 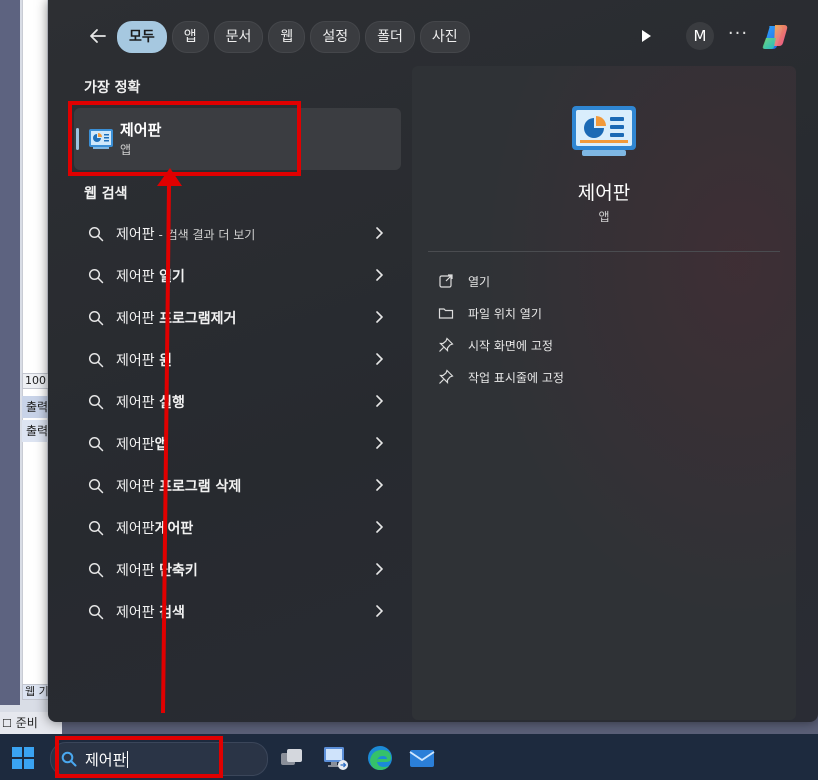 I want to click on action-pin-to-start-label: 시작 화면에 고정, so click(x=510, y=346).